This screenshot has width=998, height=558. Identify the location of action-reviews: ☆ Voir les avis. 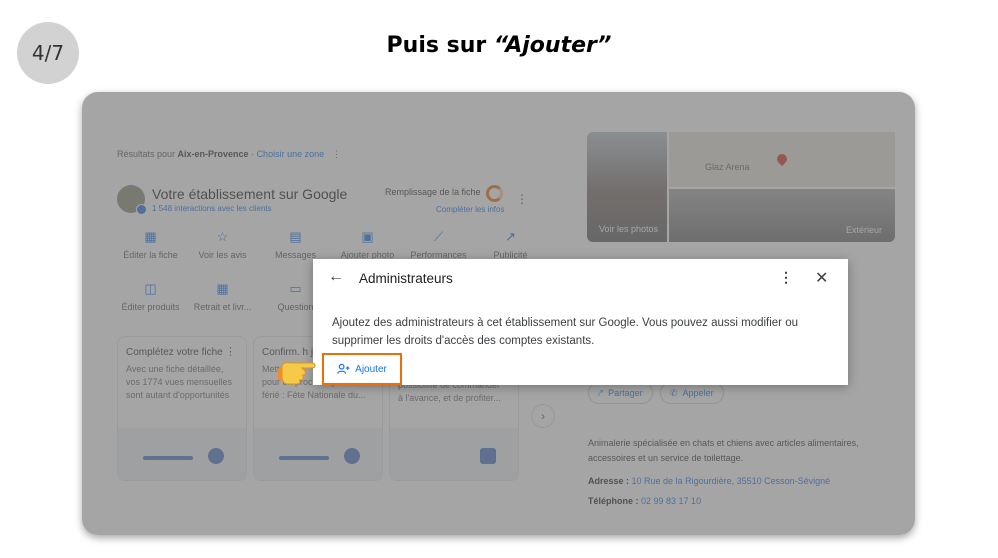
(222, 244).